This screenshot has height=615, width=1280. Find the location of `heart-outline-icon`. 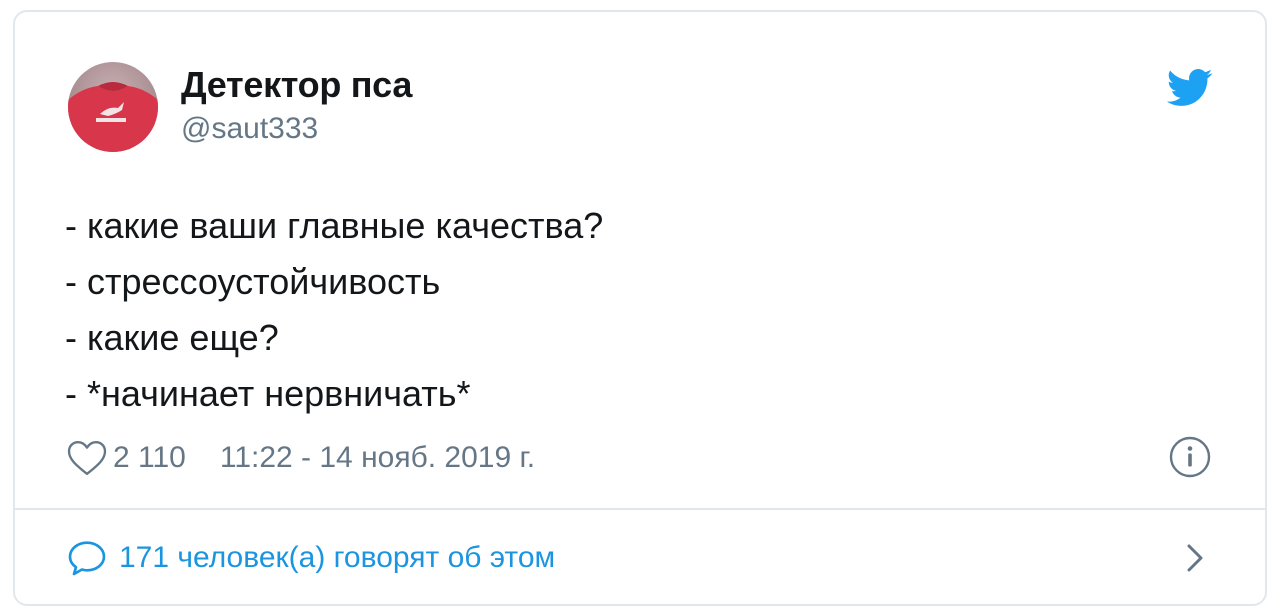

heart-outline-icon is located at coordinates (87, 458).